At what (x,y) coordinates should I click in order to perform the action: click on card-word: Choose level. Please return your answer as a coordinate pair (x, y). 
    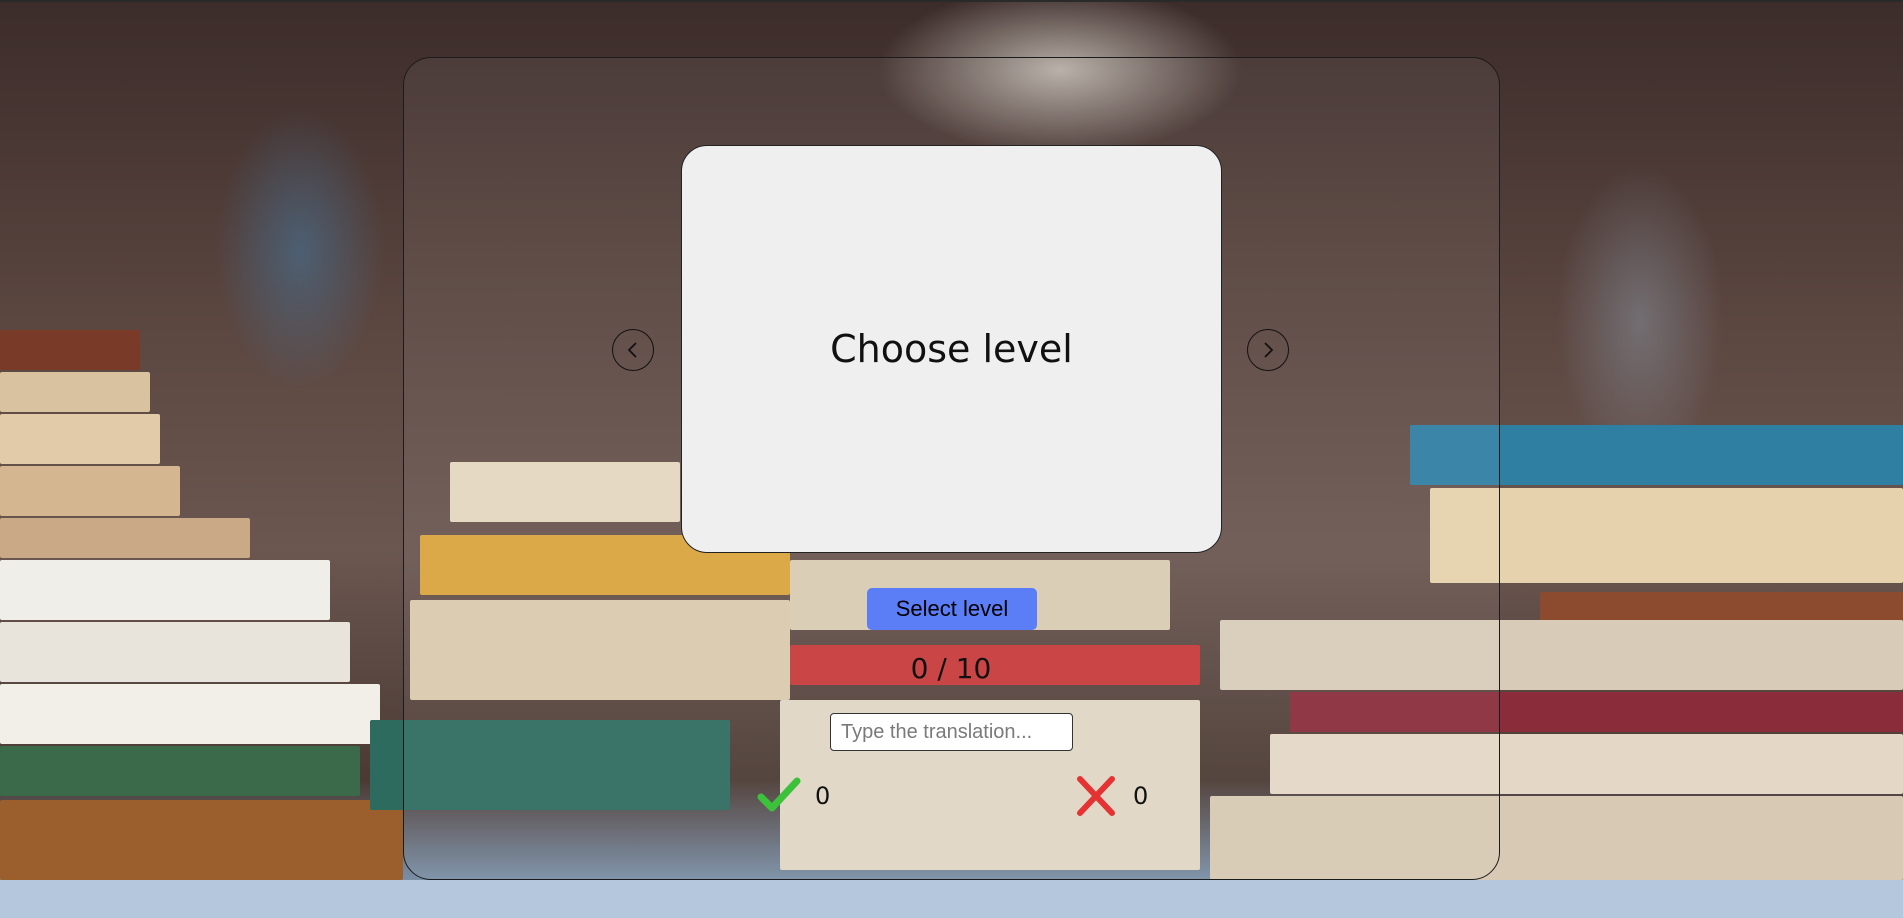
    Looking at the image, I should click on (951, 349).